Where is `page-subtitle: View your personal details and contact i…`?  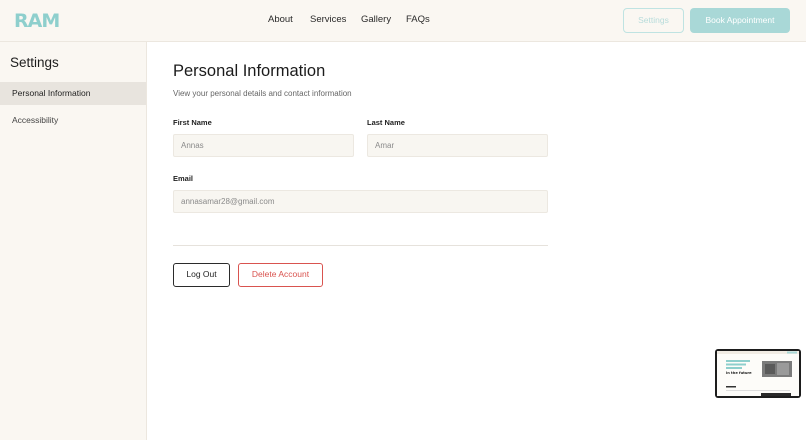 page-subtitle: View your personal details and contact i… is located at coordinates (262, 93).